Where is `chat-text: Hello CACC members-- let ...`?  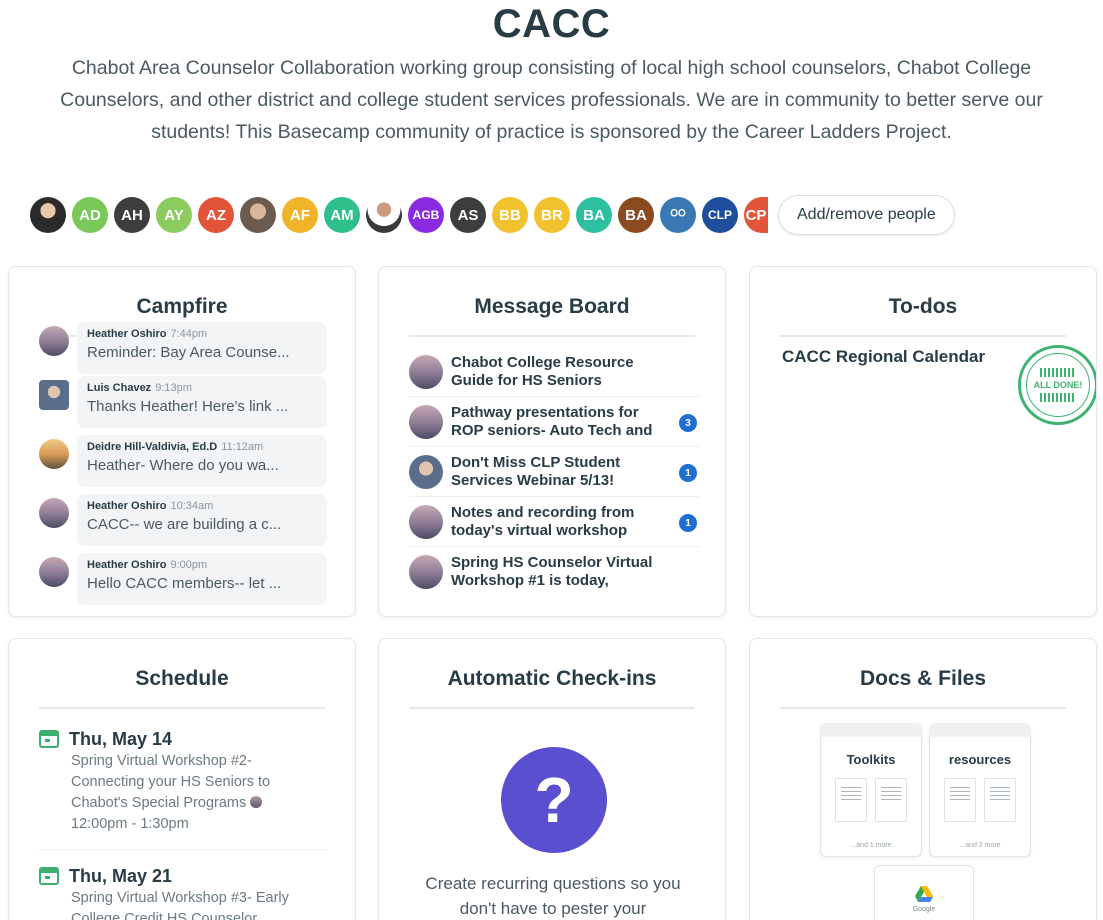 chat-text: Hello CACC members-- let ... is located at coordinates (184, 583).